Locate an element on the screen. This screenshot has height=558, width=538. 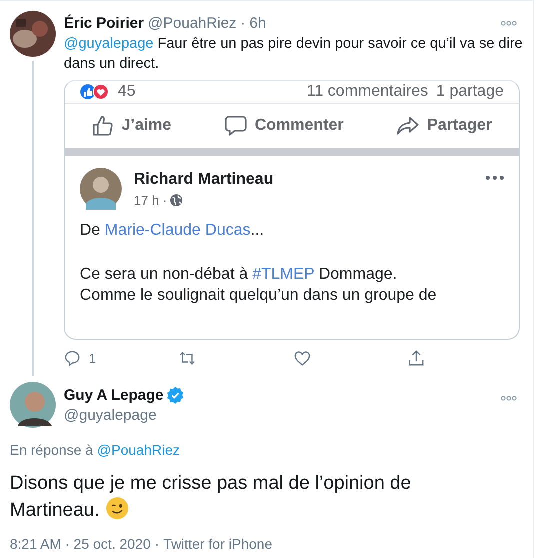
reply-context: En réponse à is located at coordinates (52, 450).